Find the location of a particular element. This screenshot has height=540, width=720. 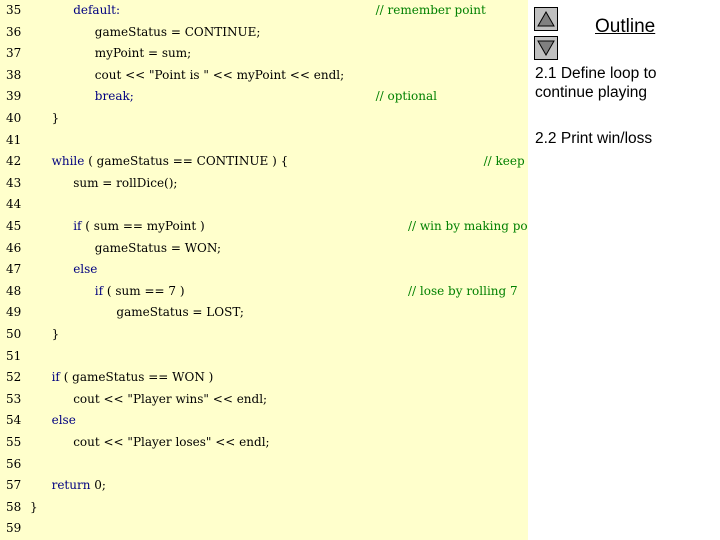

code-line: 39 break; // optional is located at coordinates (264, 96).